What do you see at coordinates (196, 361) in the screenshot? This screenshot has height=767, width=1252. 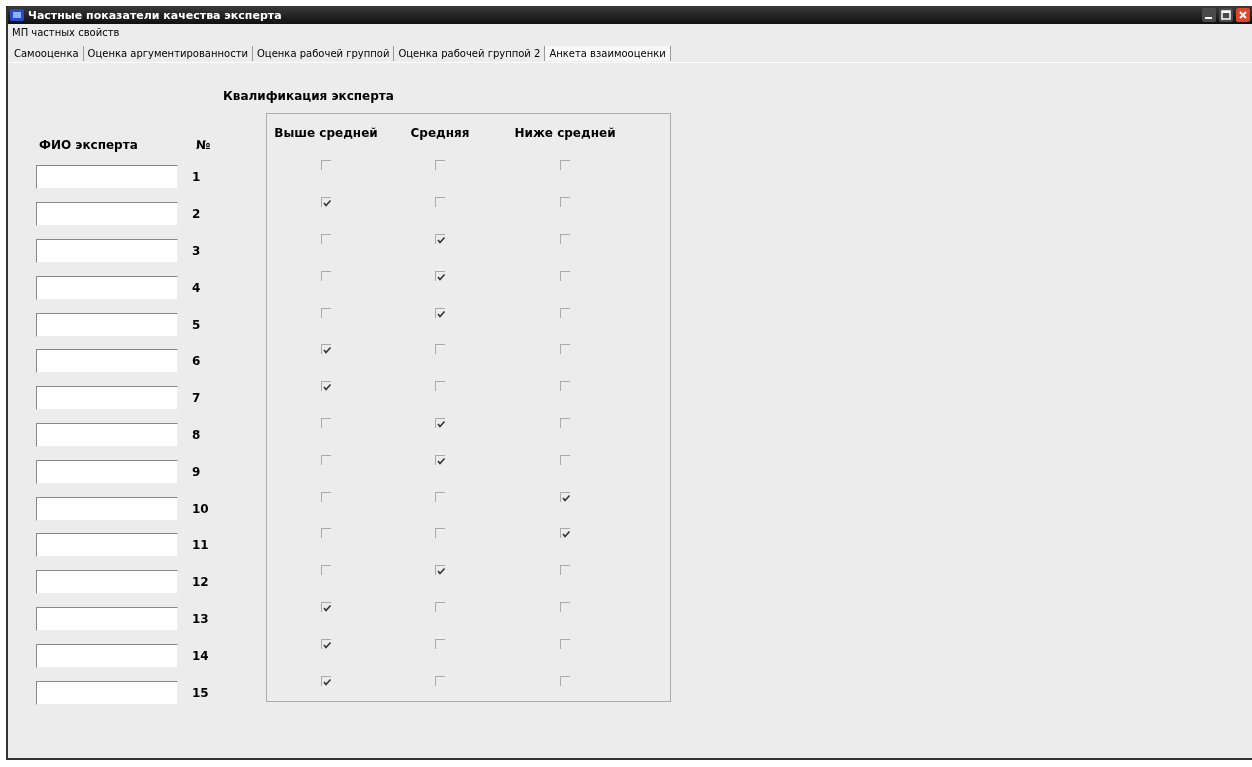 I see `row-number: 6` at bounding box center [196, 361].